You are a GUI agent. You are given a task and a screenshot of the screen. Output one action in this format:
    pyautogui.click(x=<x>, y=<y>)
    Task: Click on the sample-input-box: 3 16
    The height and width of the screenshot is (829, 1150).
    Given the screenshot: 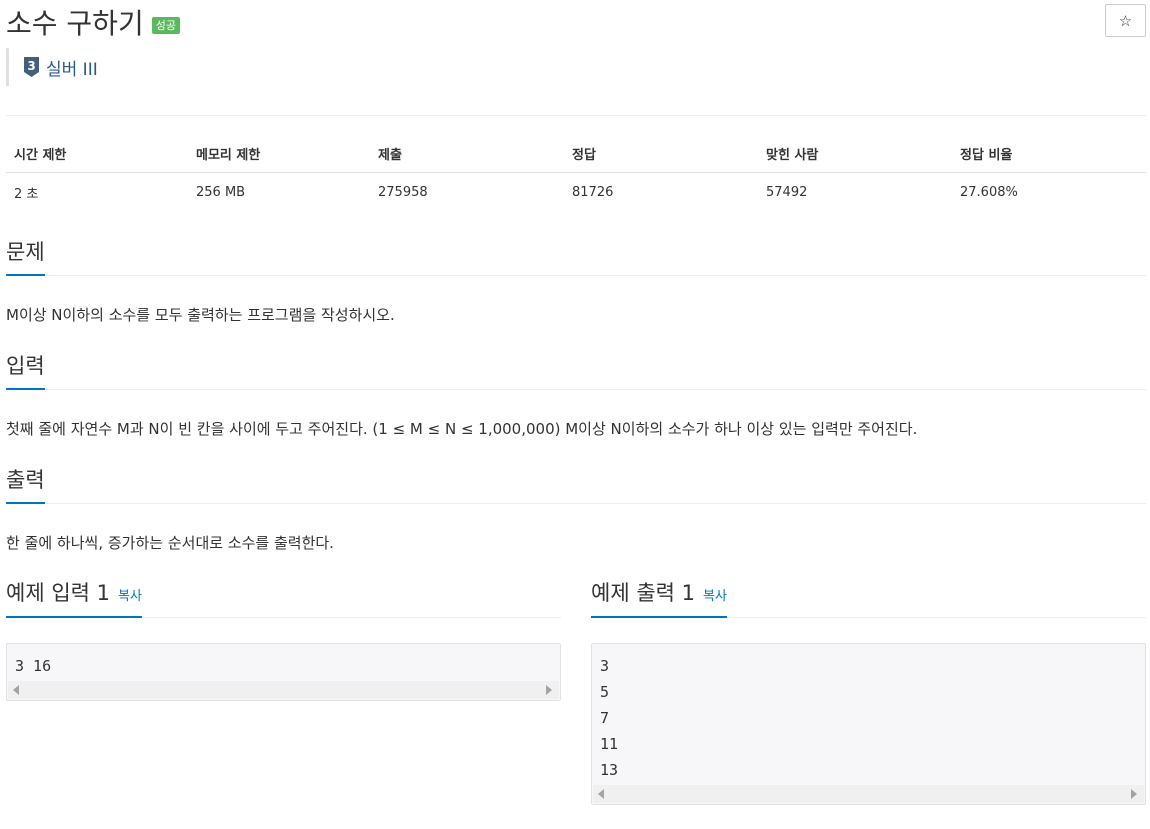 What is the action you would take?
    pyautogui.click(x=283, y=672)
    